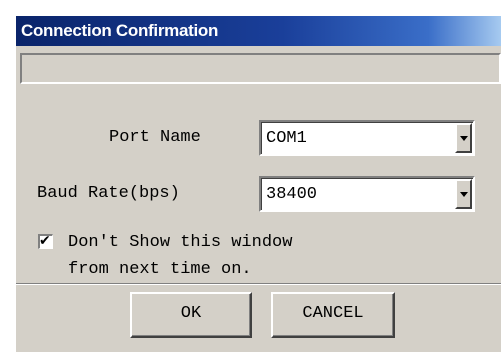  I want to click on port-name-label: Port Name, so click(155, 137).